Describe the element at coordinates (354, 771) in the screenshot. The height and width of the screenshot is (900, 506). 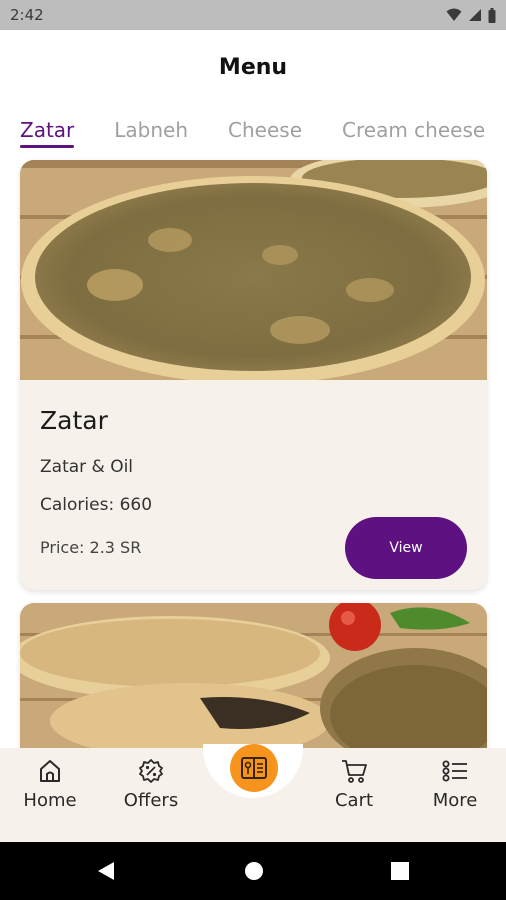
I see `cart-icon` at that location.